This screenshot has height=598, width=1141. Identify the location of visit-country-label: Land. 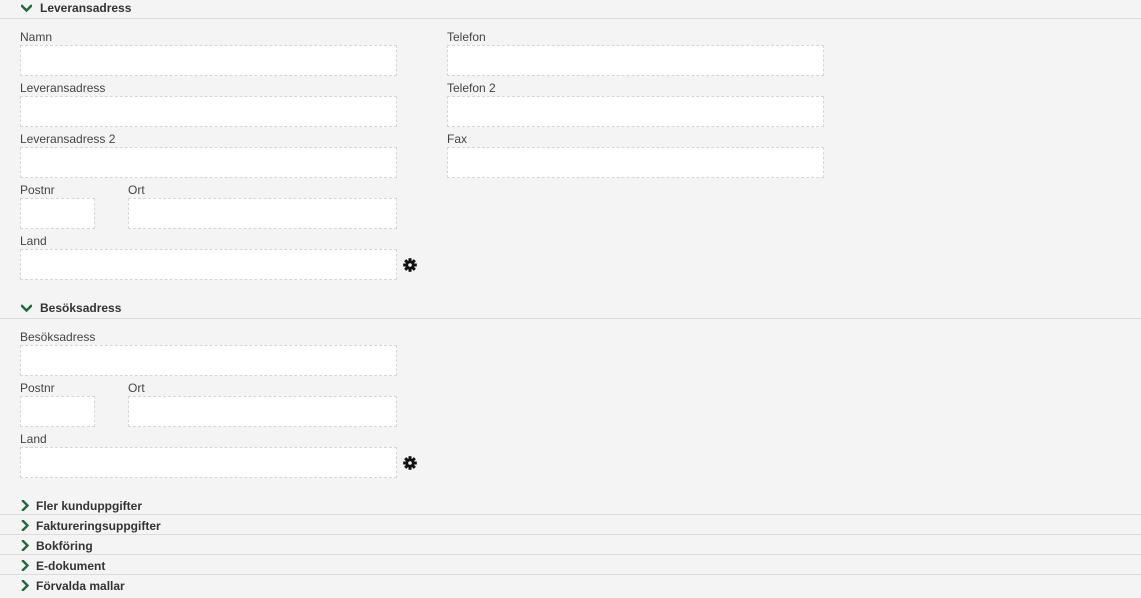
(33, 439).